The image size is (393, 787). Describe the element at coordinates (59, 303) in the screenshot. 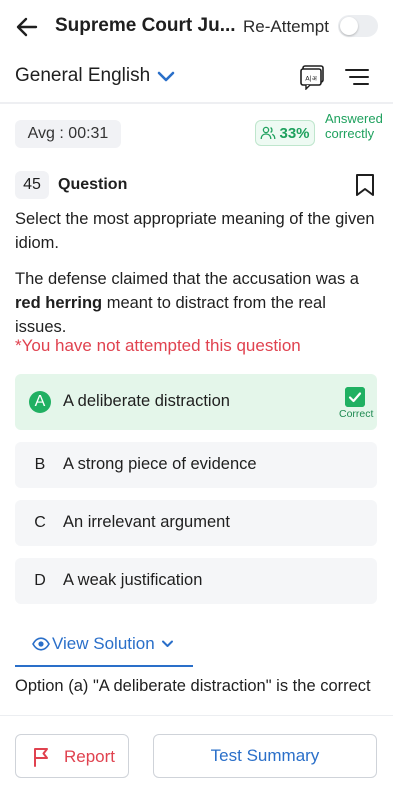

I see `sentence-idiom: red herring` at that location.